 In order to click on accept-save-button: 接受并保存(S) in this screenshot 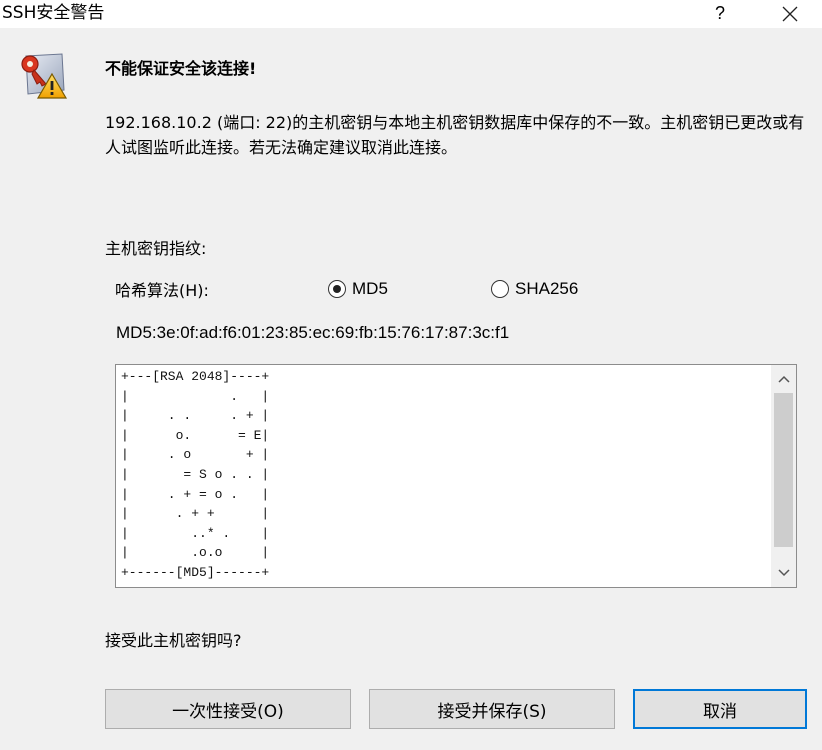, I will do `click(492, 709)`.